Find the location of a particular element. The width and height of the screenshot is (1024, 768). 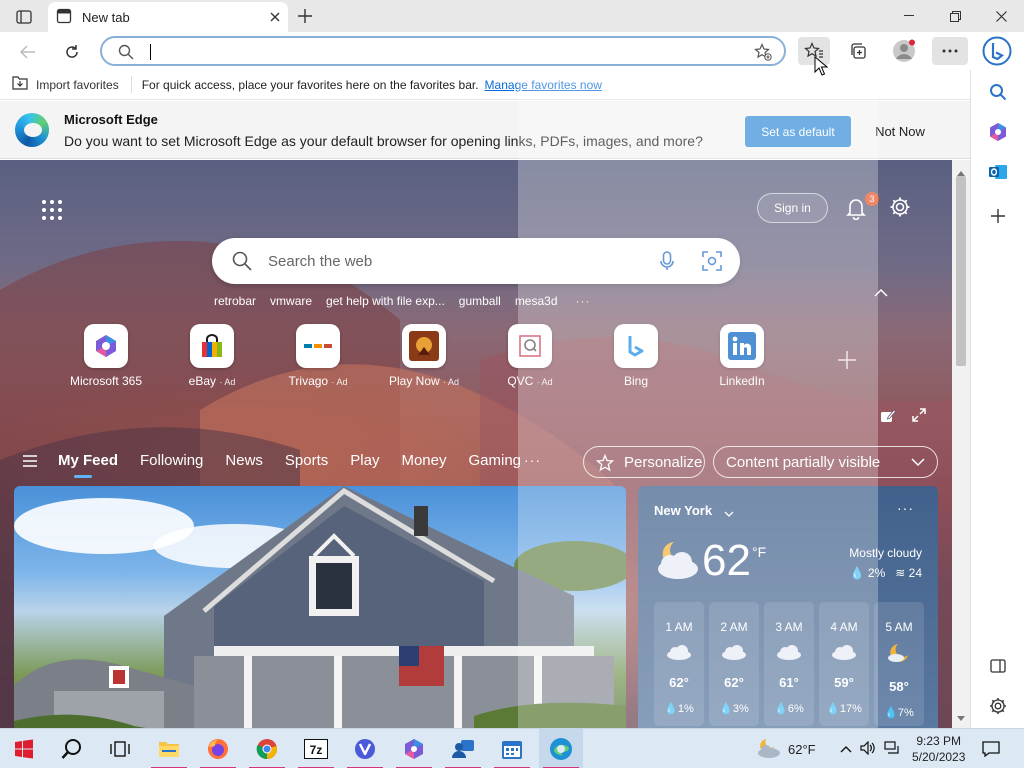

tab-close-icon is located at coordinates (275, 17).